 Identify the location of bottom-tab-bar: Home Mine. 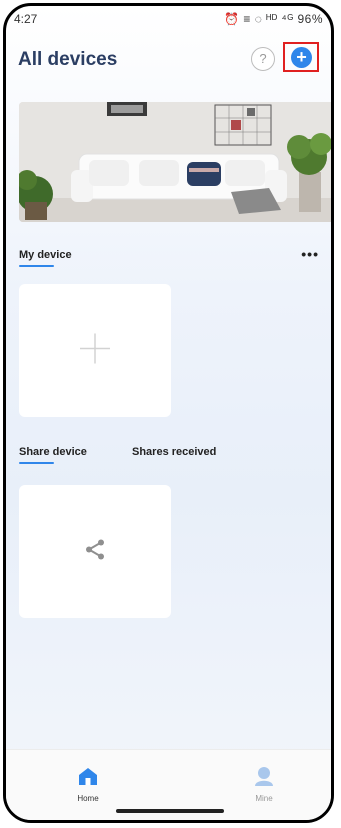
(168, 784).